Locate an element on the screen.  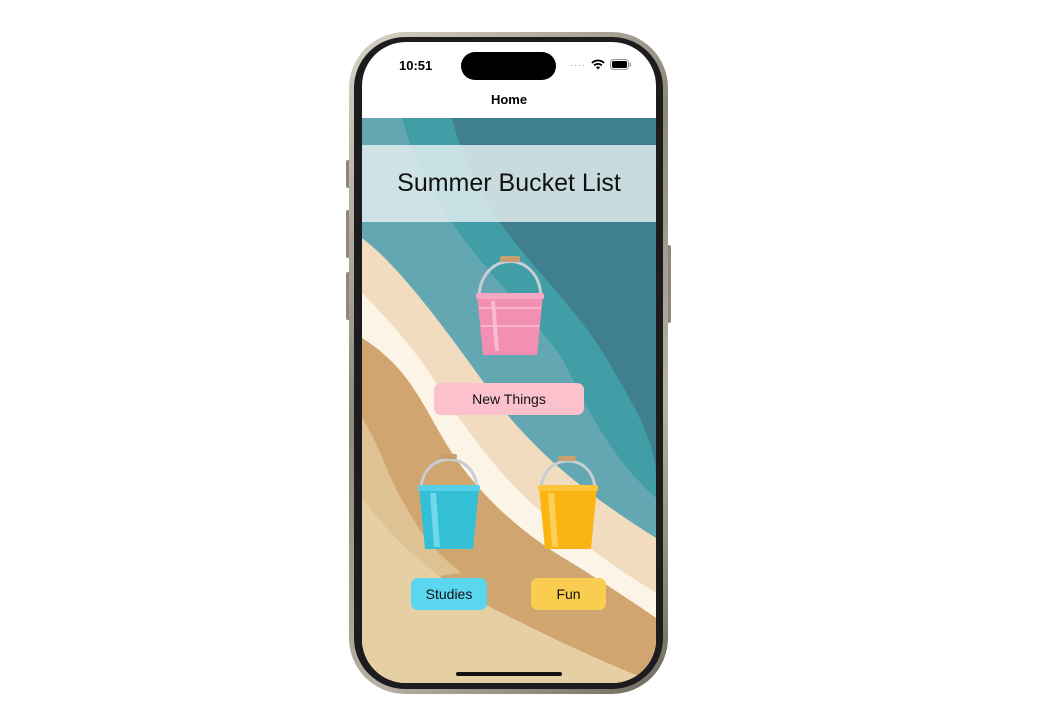
fun-button: Fun is located at coordinates (568, 594).